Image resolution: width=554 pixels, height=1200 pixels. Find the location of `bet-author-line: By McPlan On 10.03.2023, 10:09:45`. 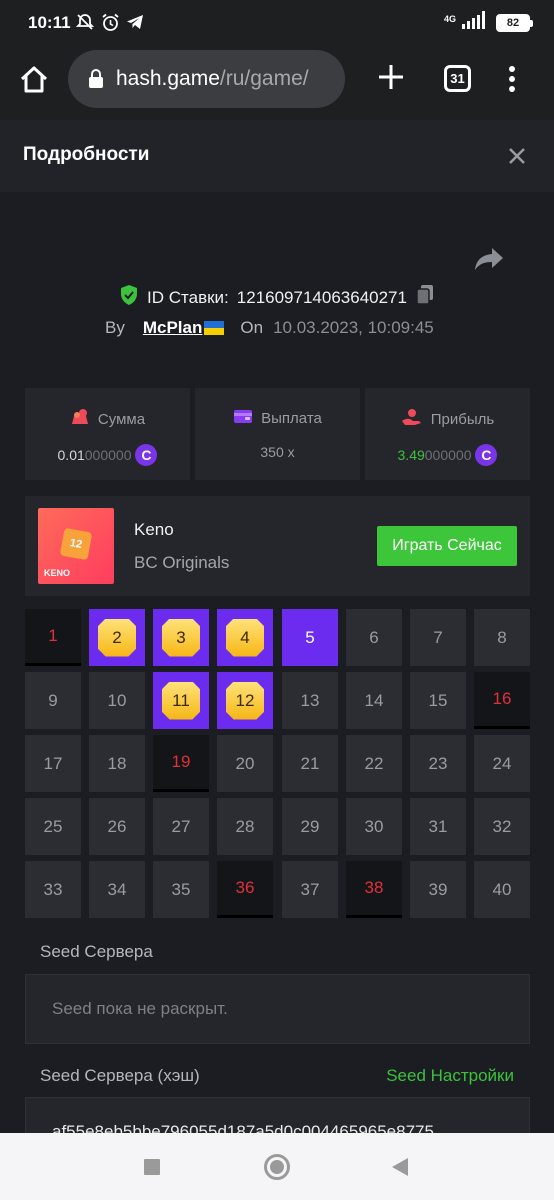

bet-author-line: By McPlan On 10.03.2023, 10:09:45 is located at coordinates (269, 328).